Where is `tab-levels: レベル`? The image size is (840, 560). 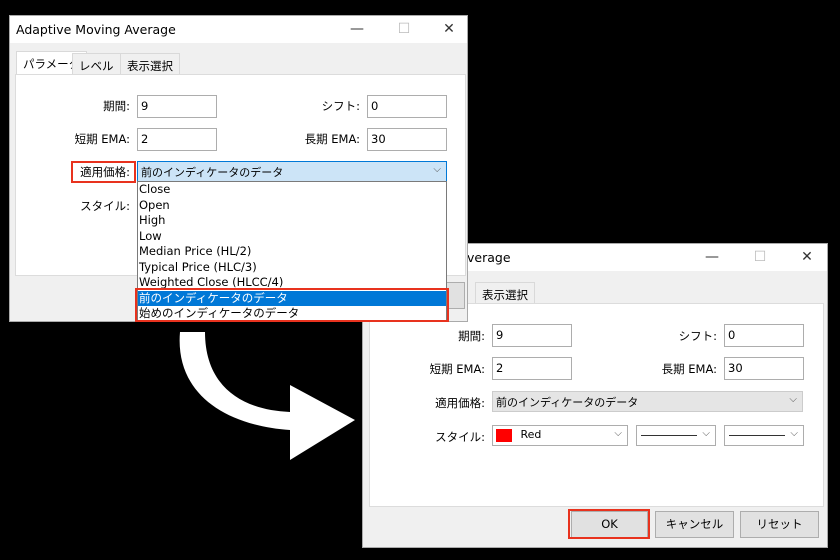
tab-levels: レベル is located at coordinates (96, 64).